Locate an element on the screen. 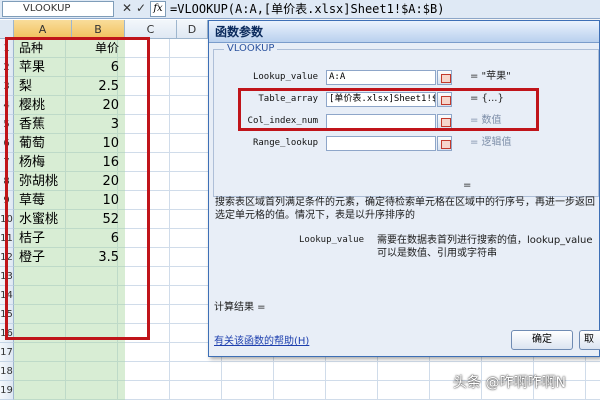  param-name: Lookup_value is located at coordinates (332, 240).